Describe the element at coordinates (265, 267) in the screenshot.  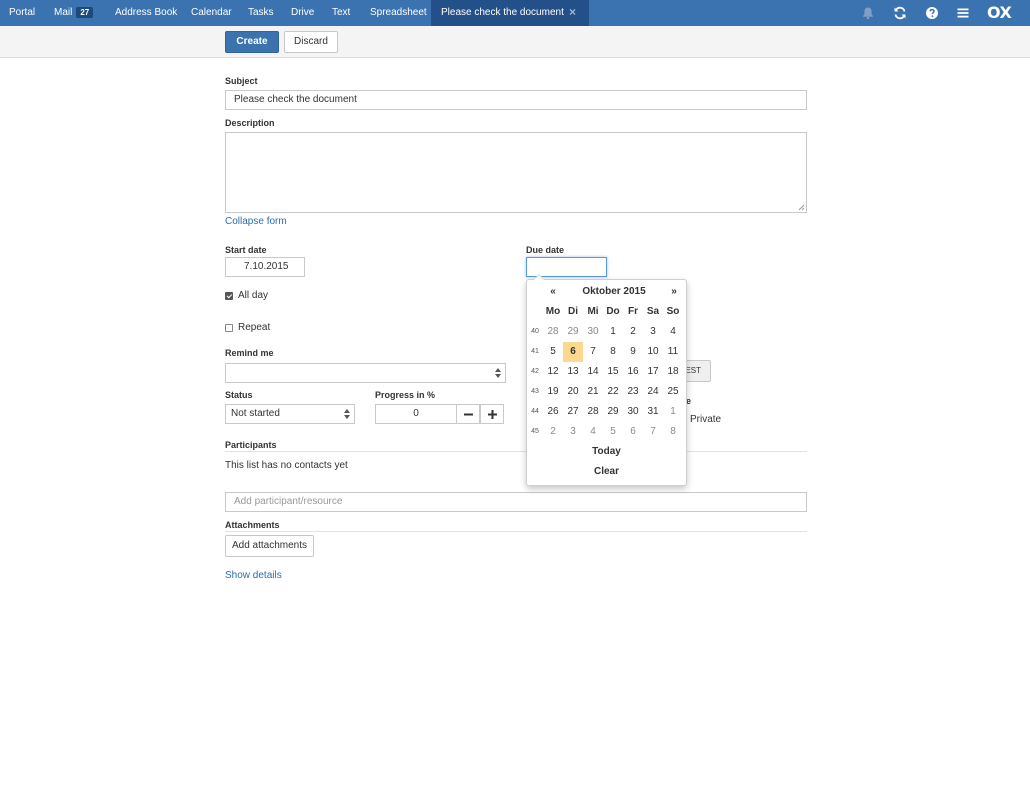
I see `start-date-input: 7.10.2015` at that location.